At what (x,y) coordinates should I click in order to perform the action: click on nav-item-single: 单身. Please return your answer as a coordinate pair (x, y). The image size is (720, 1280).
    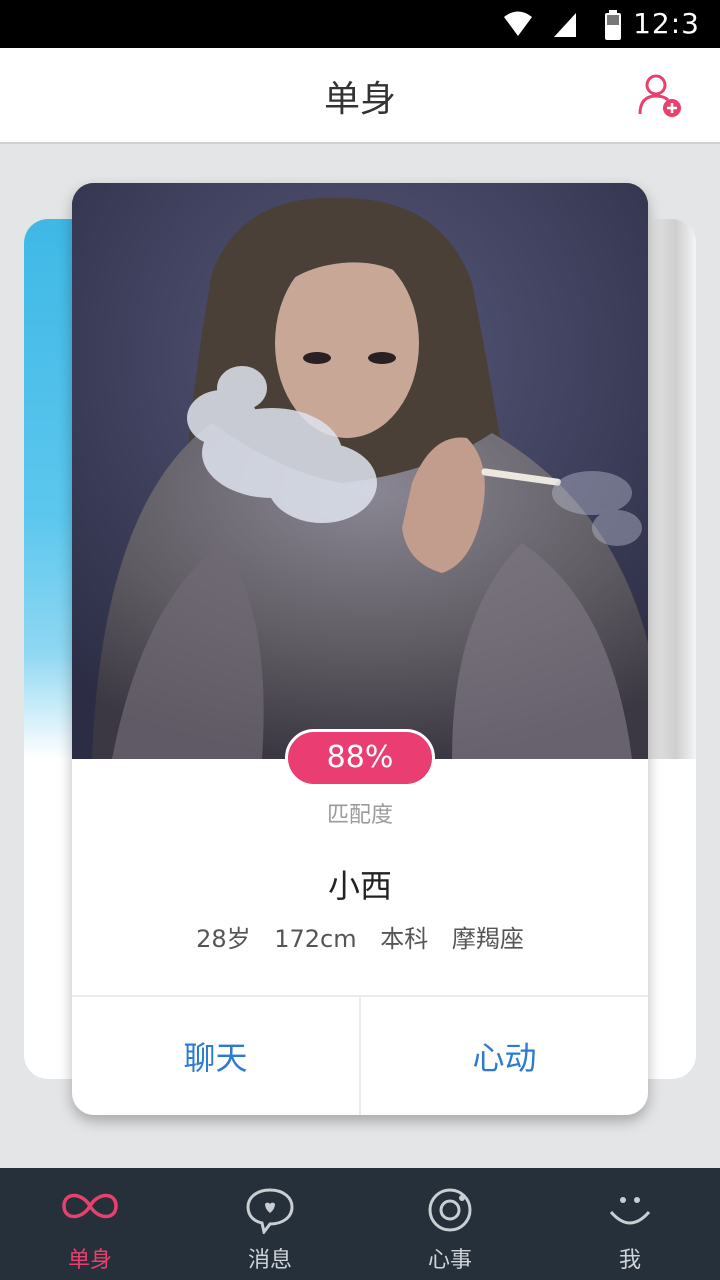
    Looking at the image, I should click on (90, 1224).